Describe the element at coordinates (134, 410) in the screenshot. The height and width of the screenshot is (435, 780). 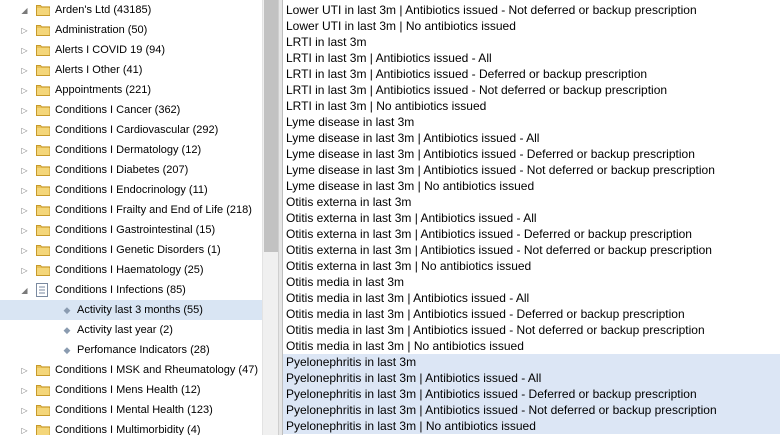
I see `tree-item-label: Conditions I Mental Health (123)` at that location.